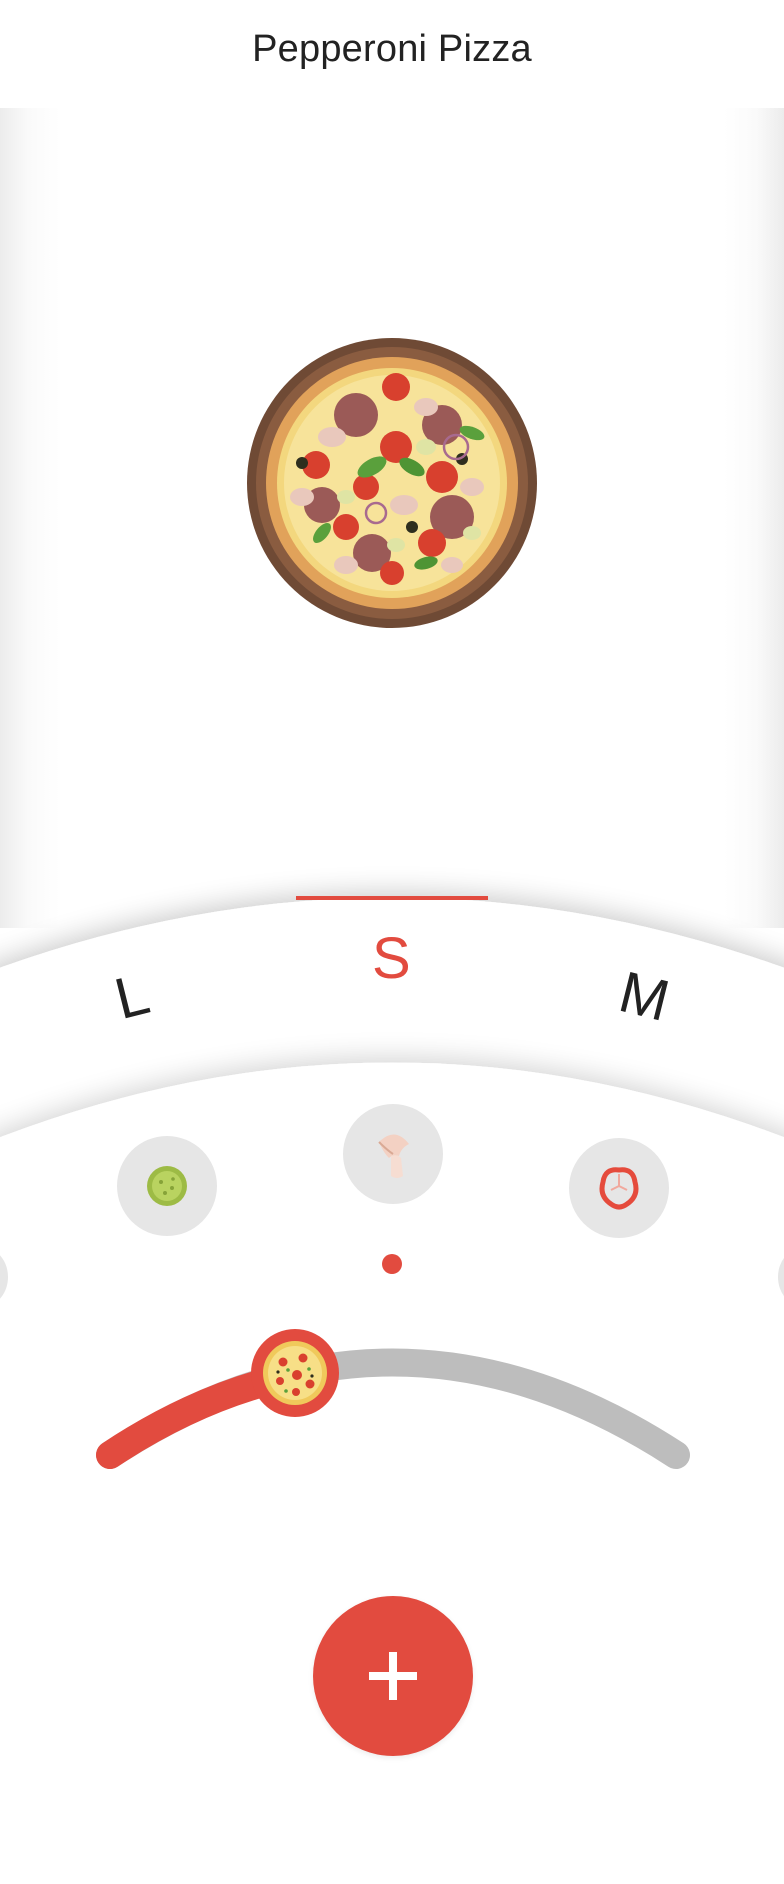  Describe the element at coordinates (392, 49) in the screenshot. I see `page-title: Pepperoni Pizza` at that location.